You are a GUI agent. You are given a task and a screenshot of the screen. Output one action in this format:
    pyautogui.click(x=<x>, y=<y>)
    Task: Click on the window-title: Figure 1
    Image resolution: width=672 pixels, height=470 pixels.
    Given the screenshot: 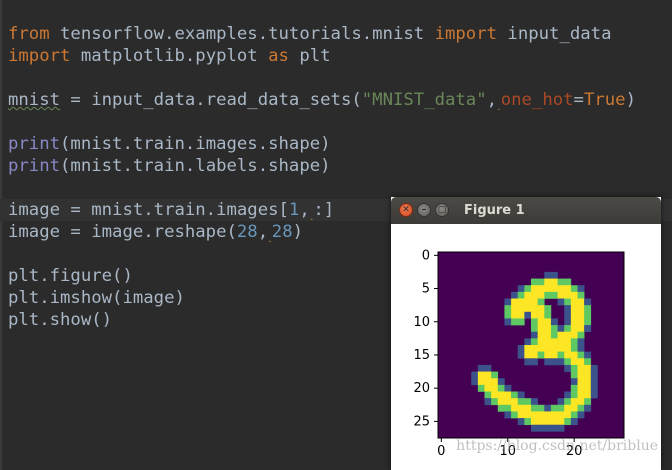 What is the action you would take?
    pyautogui.click(x=494, y=210)
    